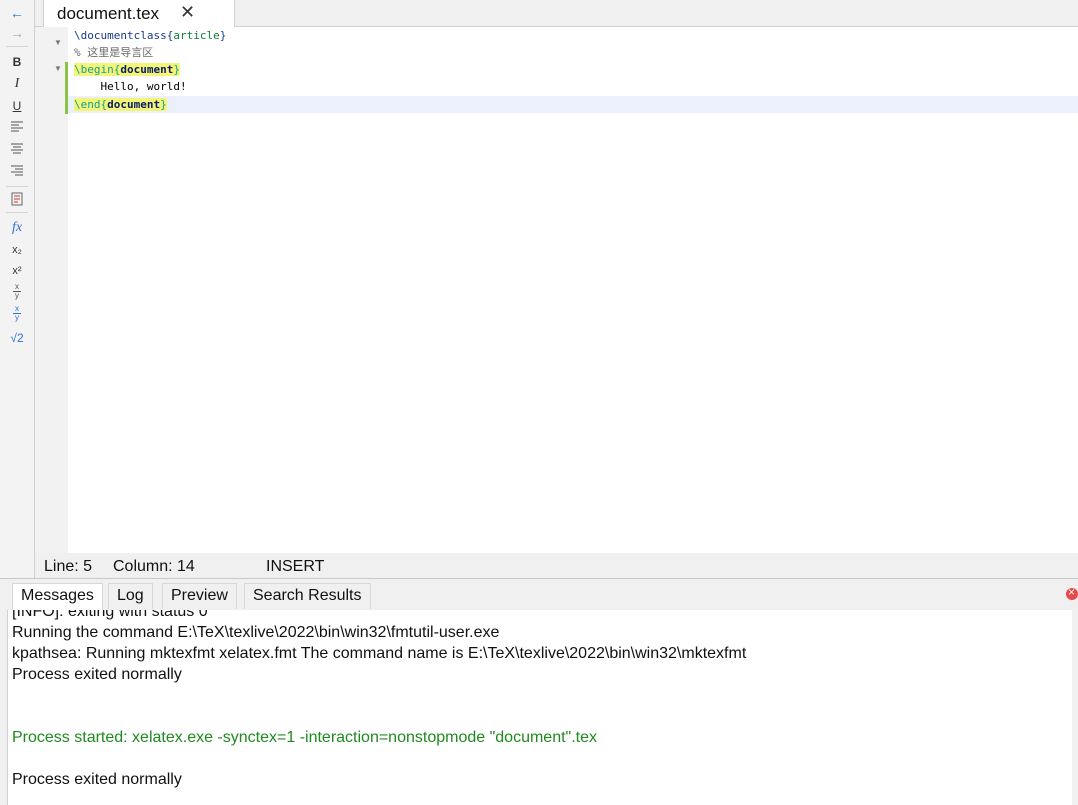  Describe the element at coordinates (17, 106) in the screenshot. I see `underline-button: U` at that location.